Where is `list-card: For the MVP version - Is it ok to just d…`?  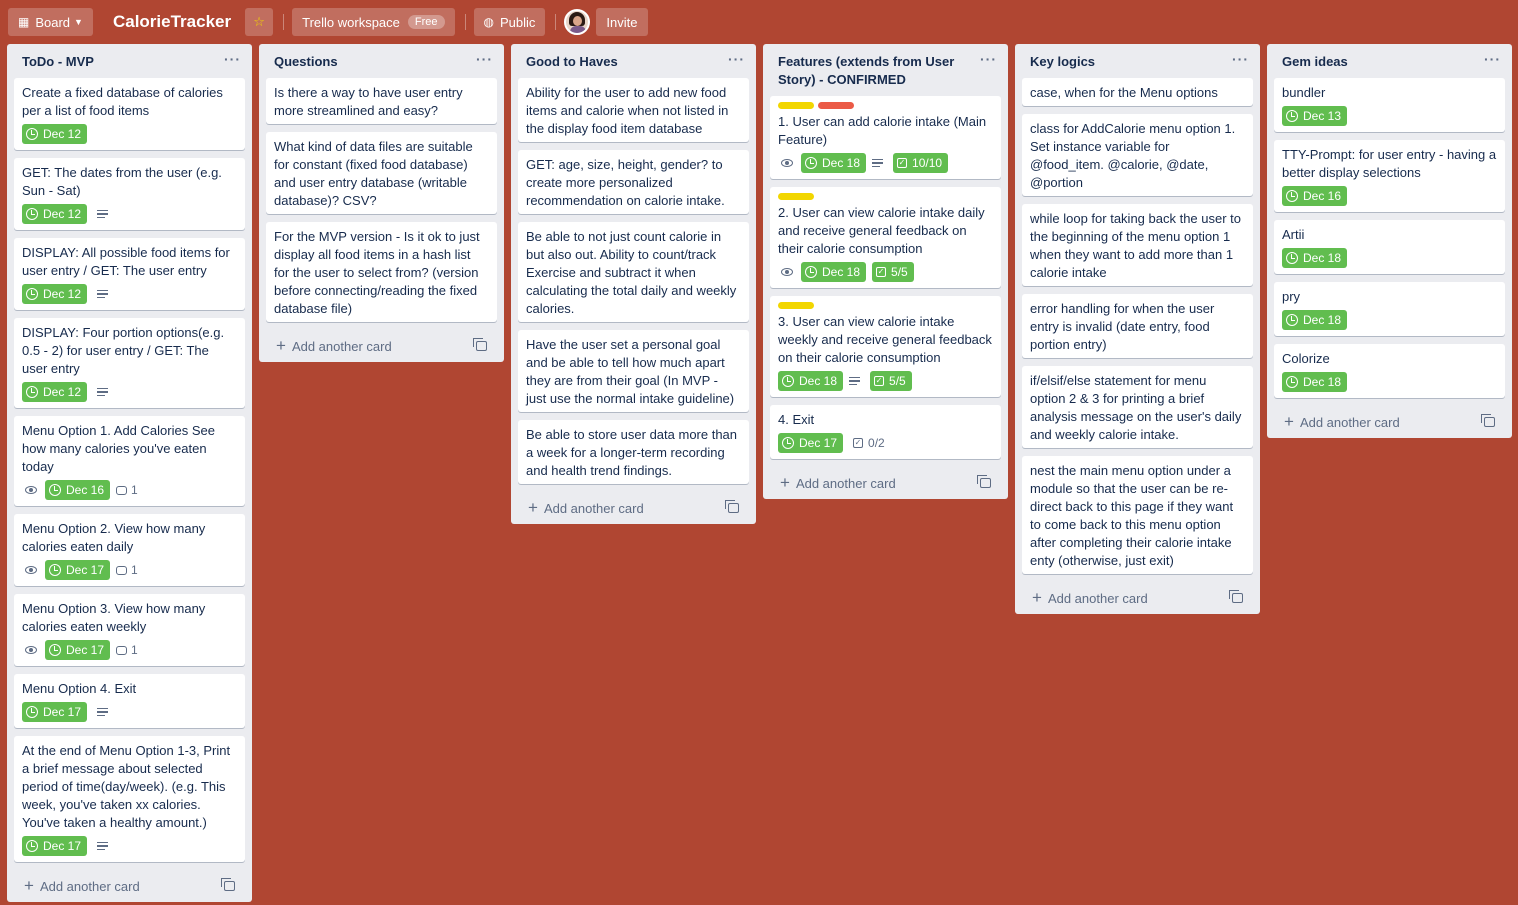 list-card: For the MVP version - Is it ok to just d… is located at coordinates (381, 272).